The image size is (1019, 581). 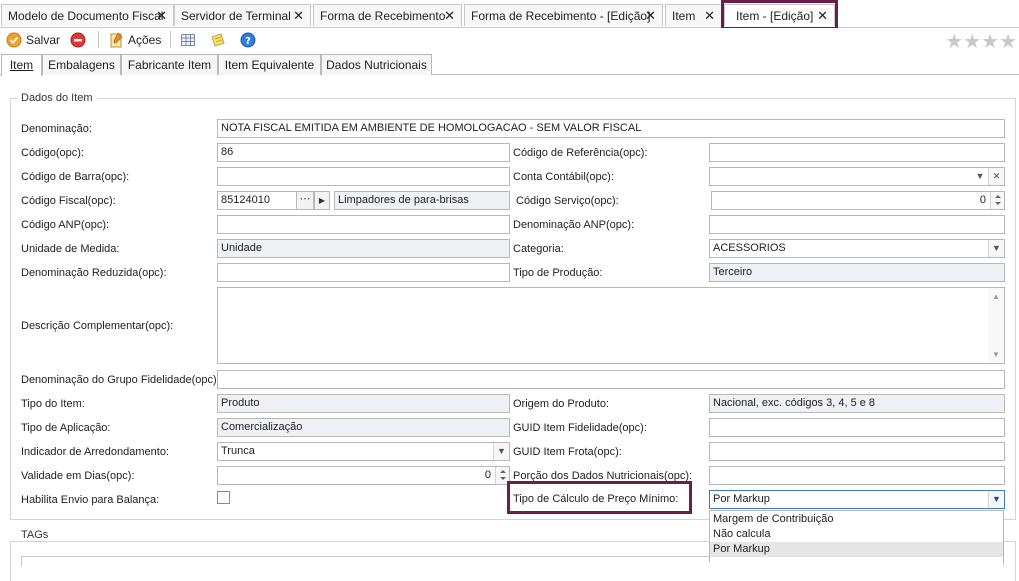 I want to click on tipo-calculo-preco-value: Por Markup, so click(x=741, y=499).